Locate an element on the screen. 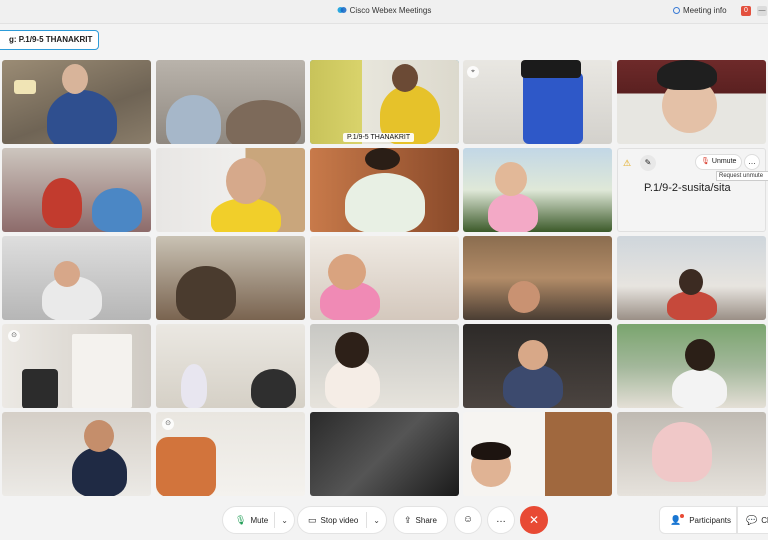 Image resolution: width=768 pixels, height=540 pixels. video-tile: ⌖ is located at coordinates (537, 102).